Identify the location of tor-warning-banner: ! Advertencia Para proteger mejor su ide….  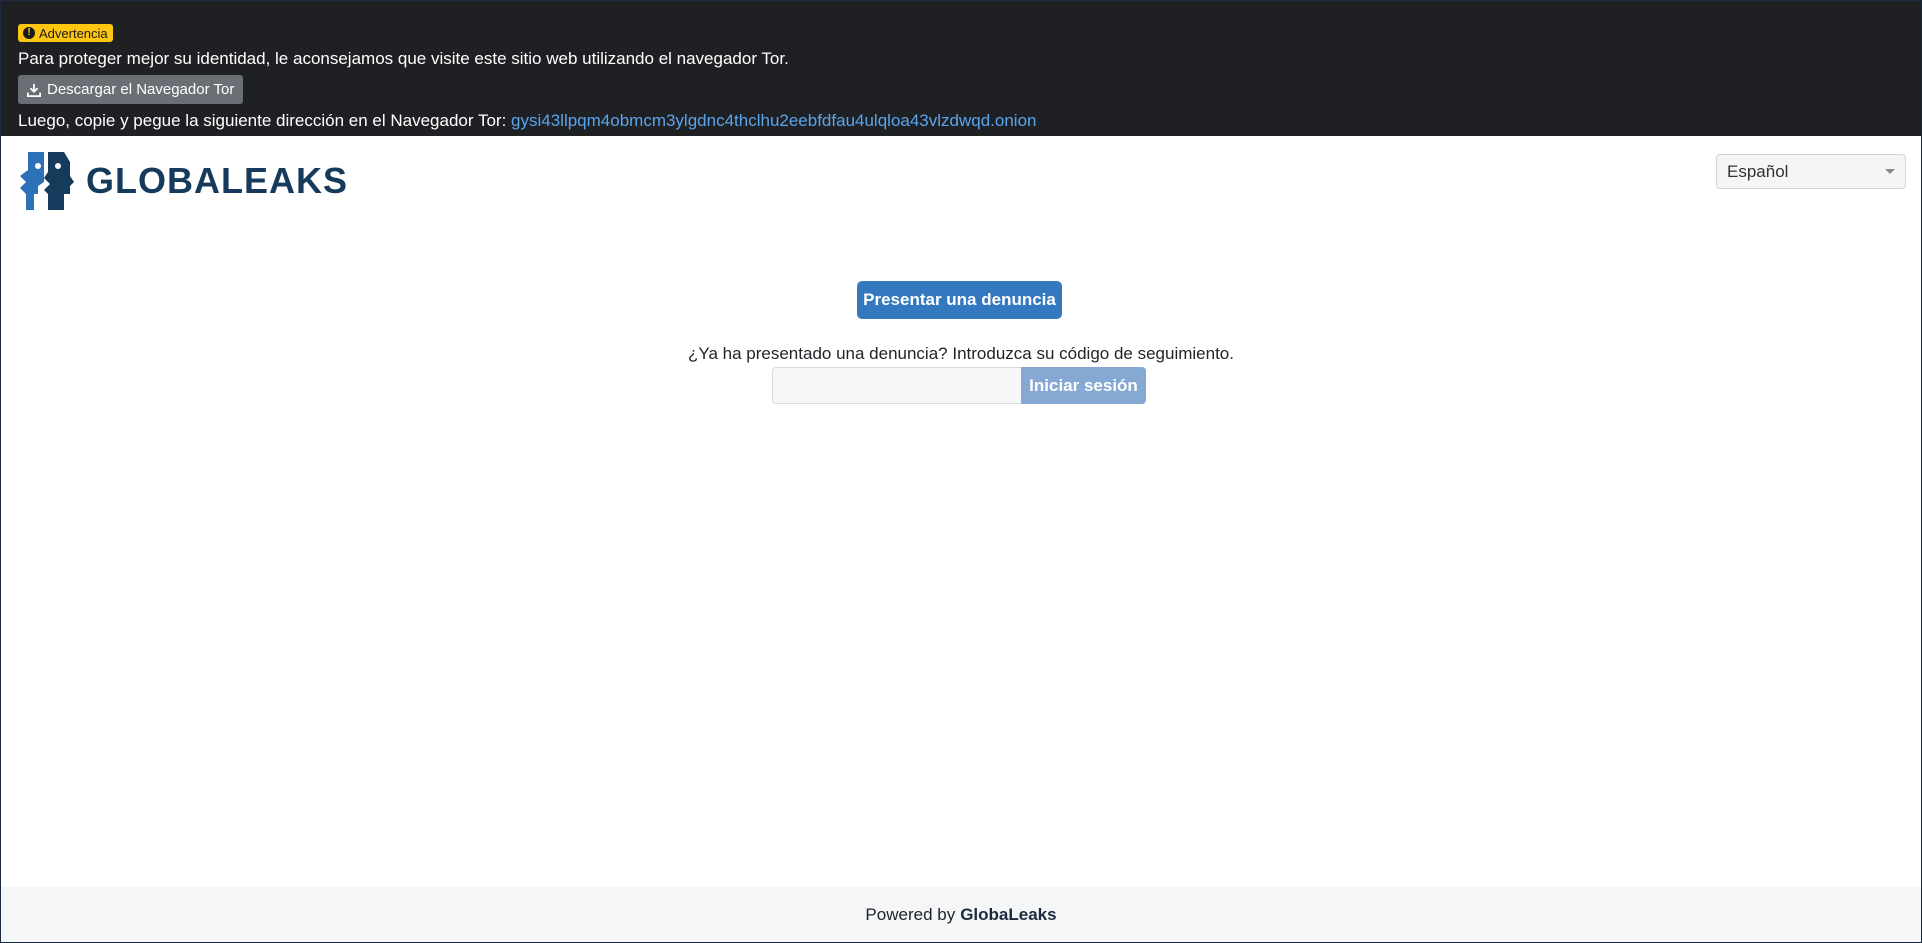
(961, 68).